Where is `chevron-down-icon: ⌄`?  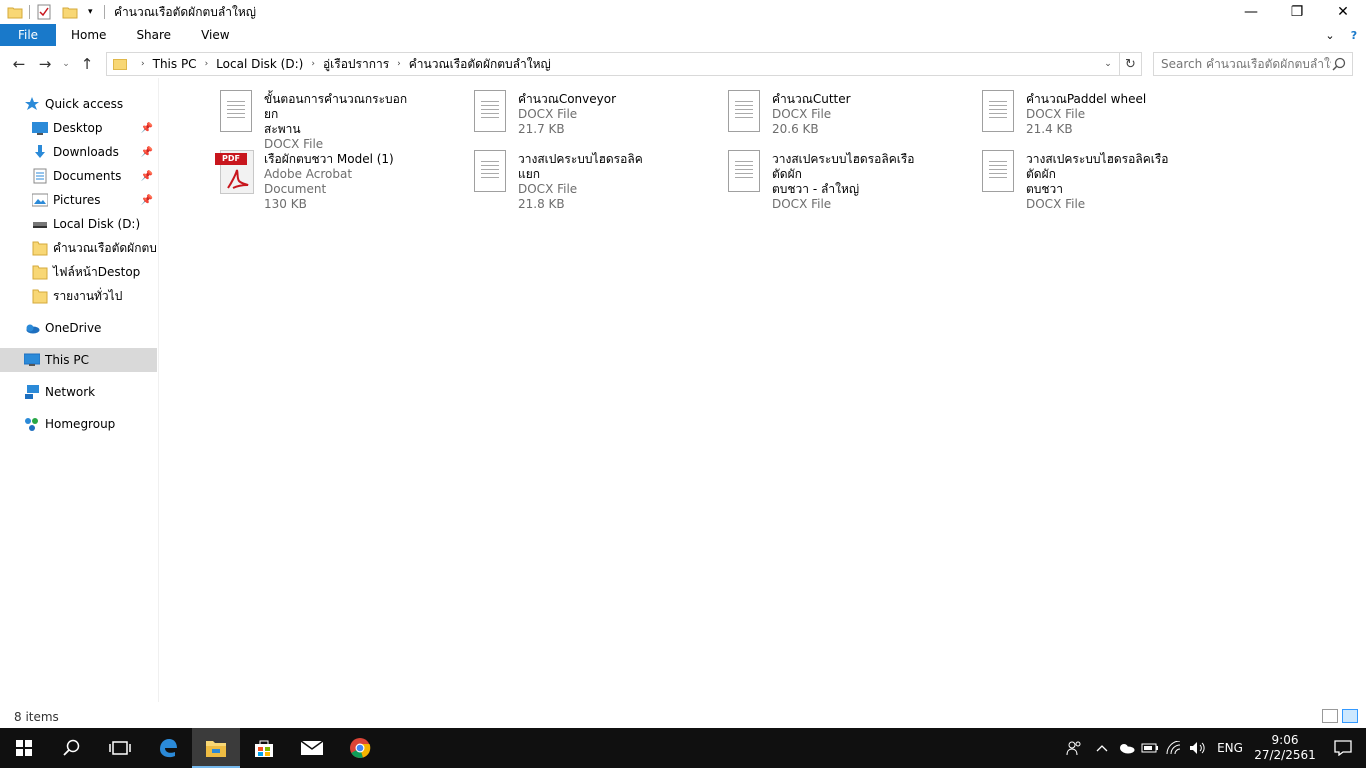
chevron-down-icon: ⌄ is located at coordinates (1330, 35).